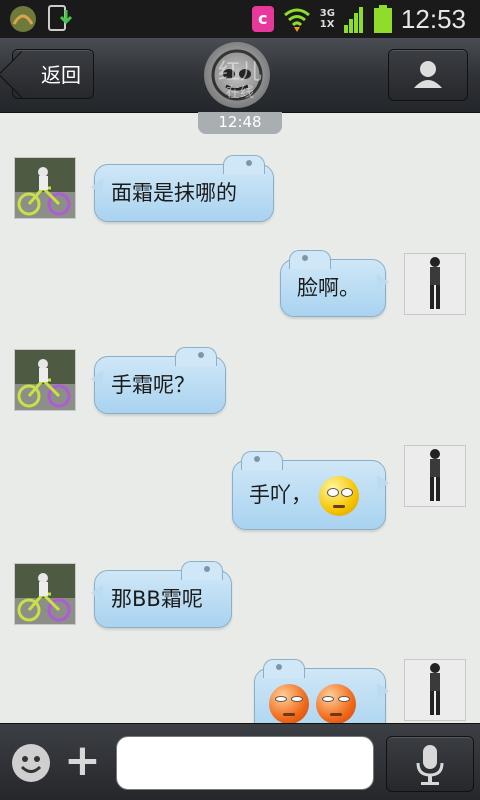 This screenshot has height=800, width=480. I want to click on title-bar: 返回 红儿 在线, so click(240, 75).